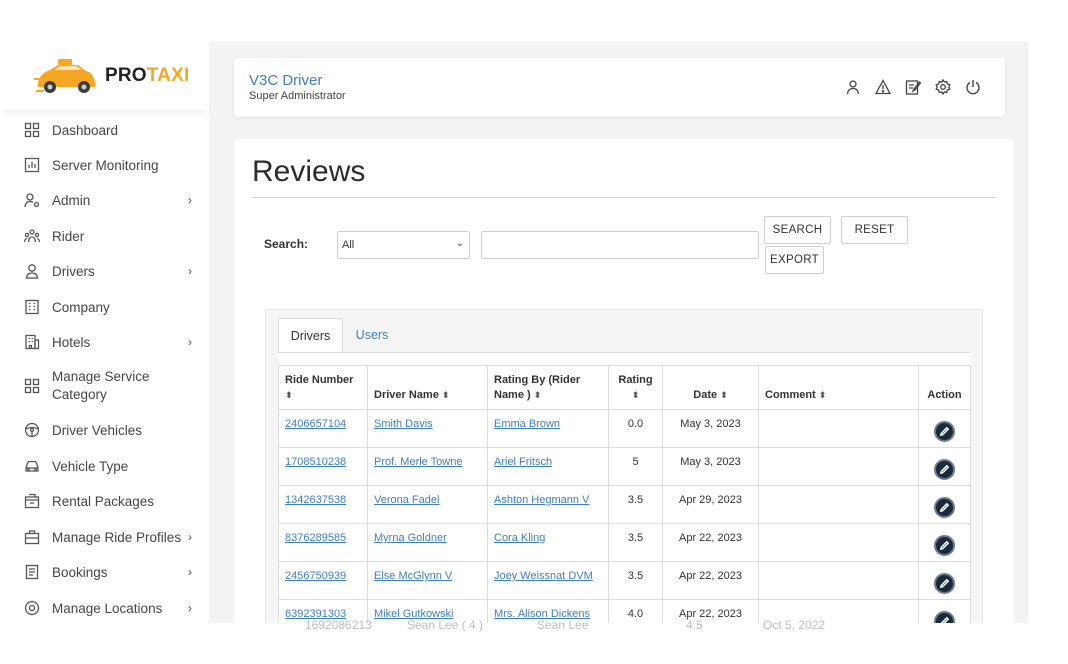  Describe the element at coordinates (310, 335) in the screenshot. I see `tab-drivers: Drivers` at that location.